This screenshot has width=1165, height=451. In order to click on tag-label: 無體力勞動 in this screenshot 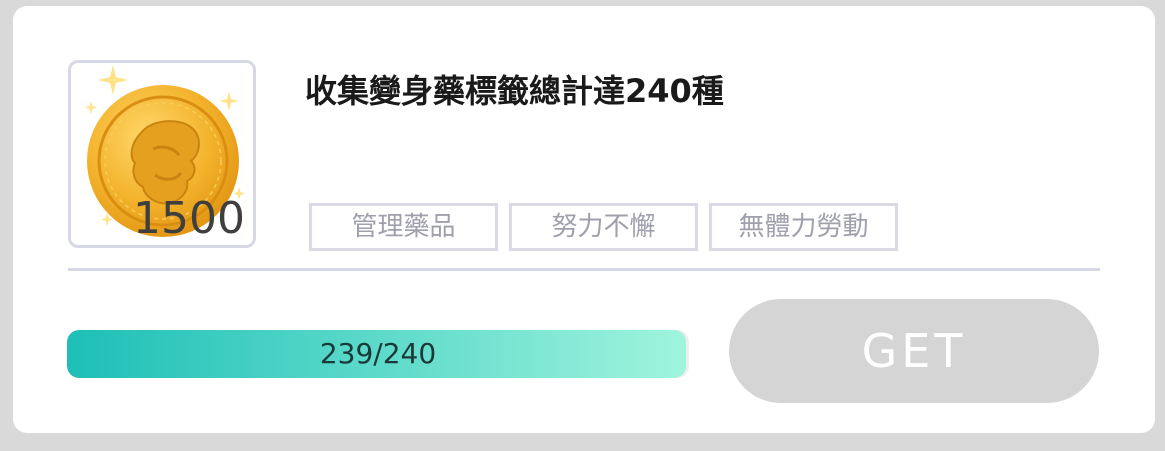, I will do `click(803, 227)`.